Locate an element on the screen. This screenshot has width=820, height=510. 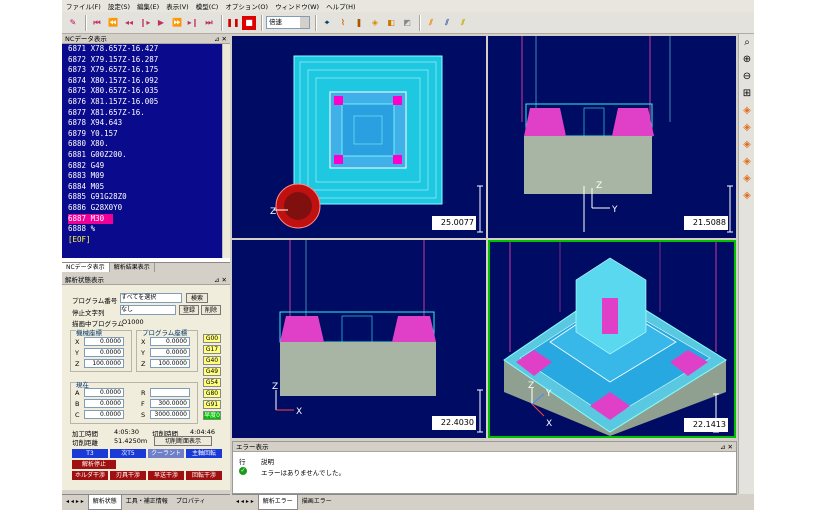
viewport-side: Z X 22.4030 is located at coordinates (359, 339).